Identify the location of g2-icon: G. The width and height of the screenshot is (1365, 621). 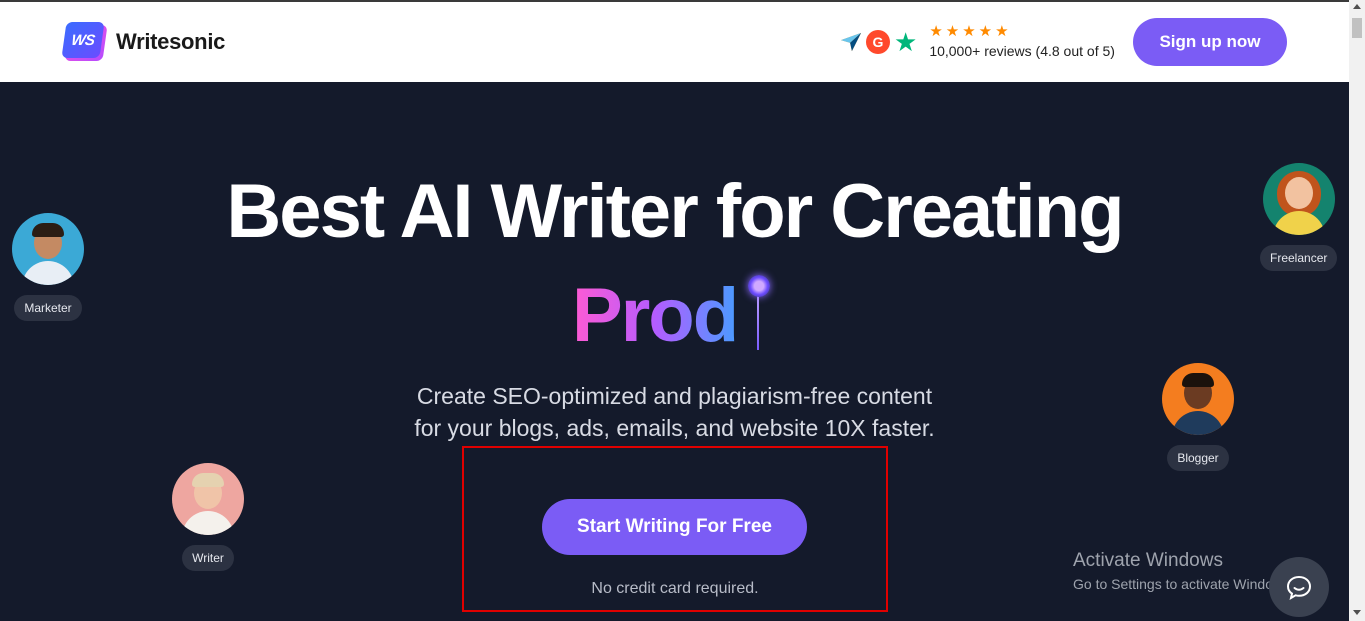
(878, 41).